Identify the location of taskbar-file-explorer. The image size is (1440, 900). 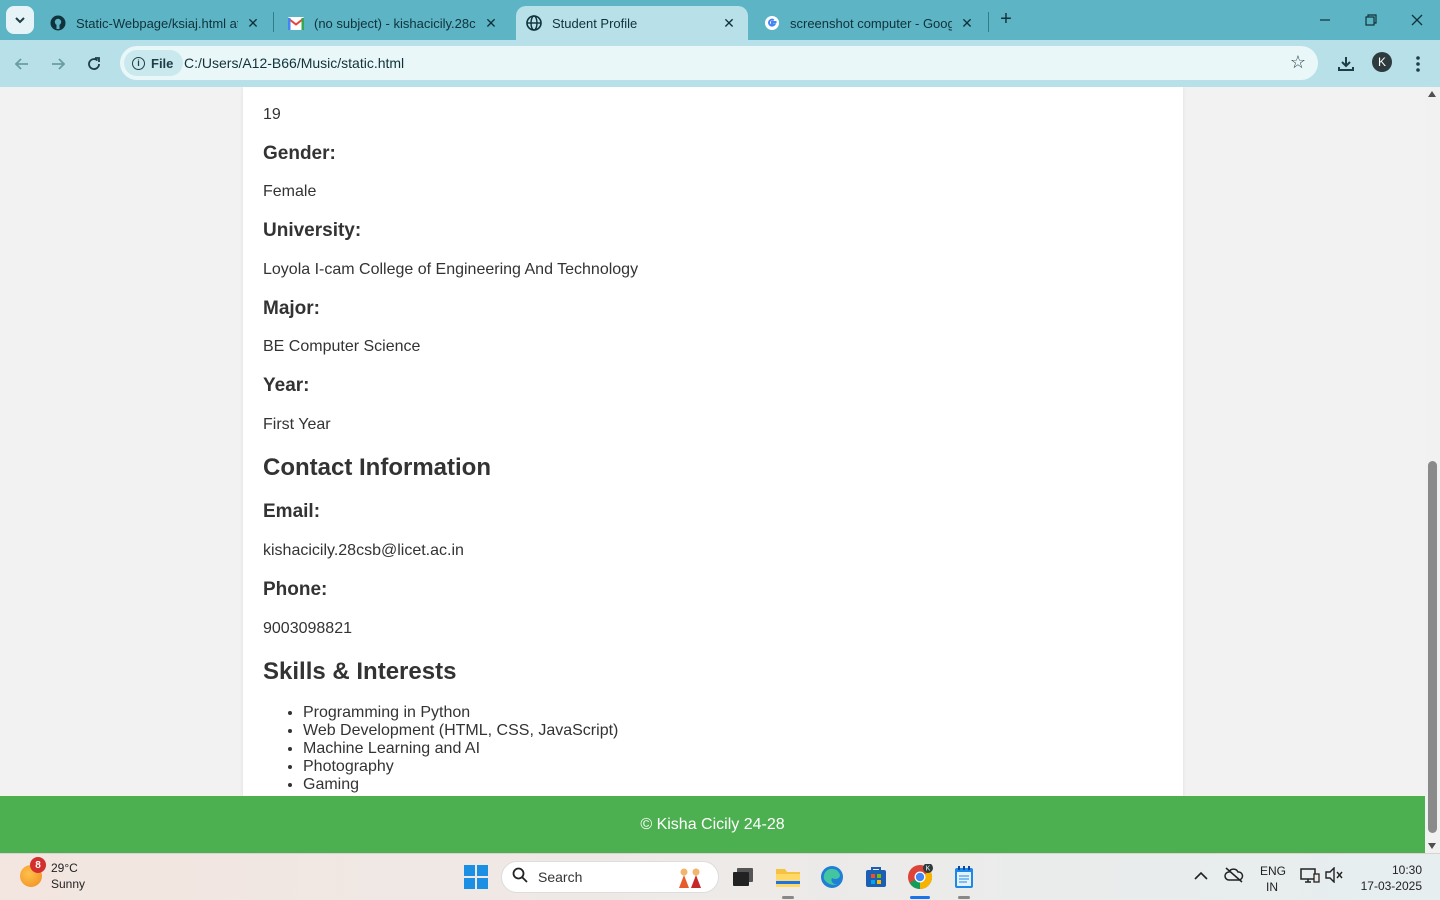
(788, 881).